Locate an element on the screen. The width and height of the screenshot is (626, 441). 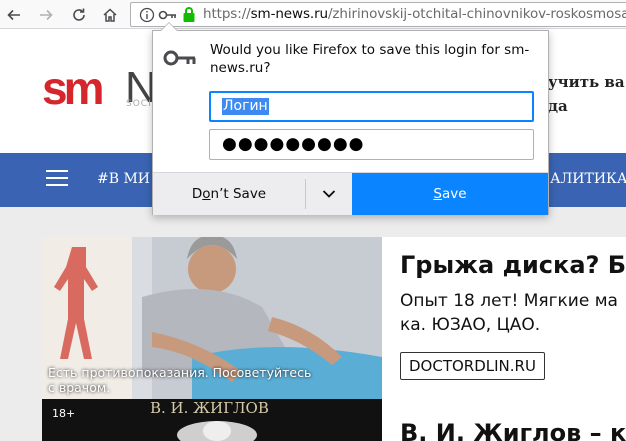
reload-button is located at coordinates (79, 15).